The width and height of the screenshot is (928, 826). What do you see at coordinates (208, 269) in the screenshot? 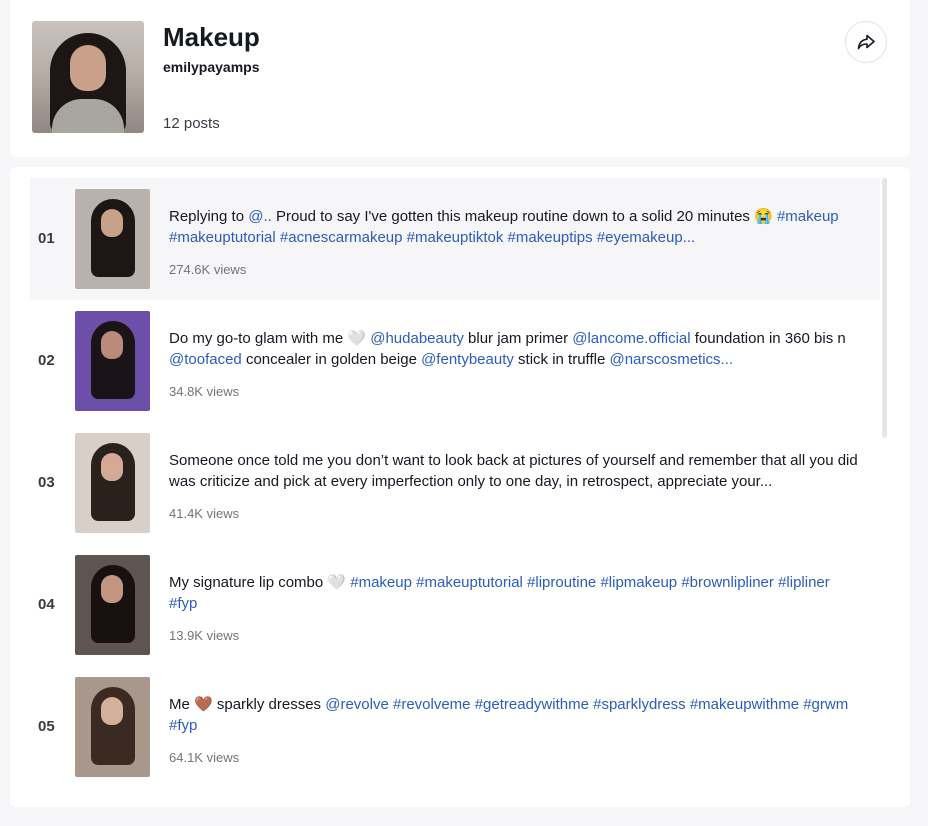
I see `post-views: 274.6K views` at bounding box center [208, 269].